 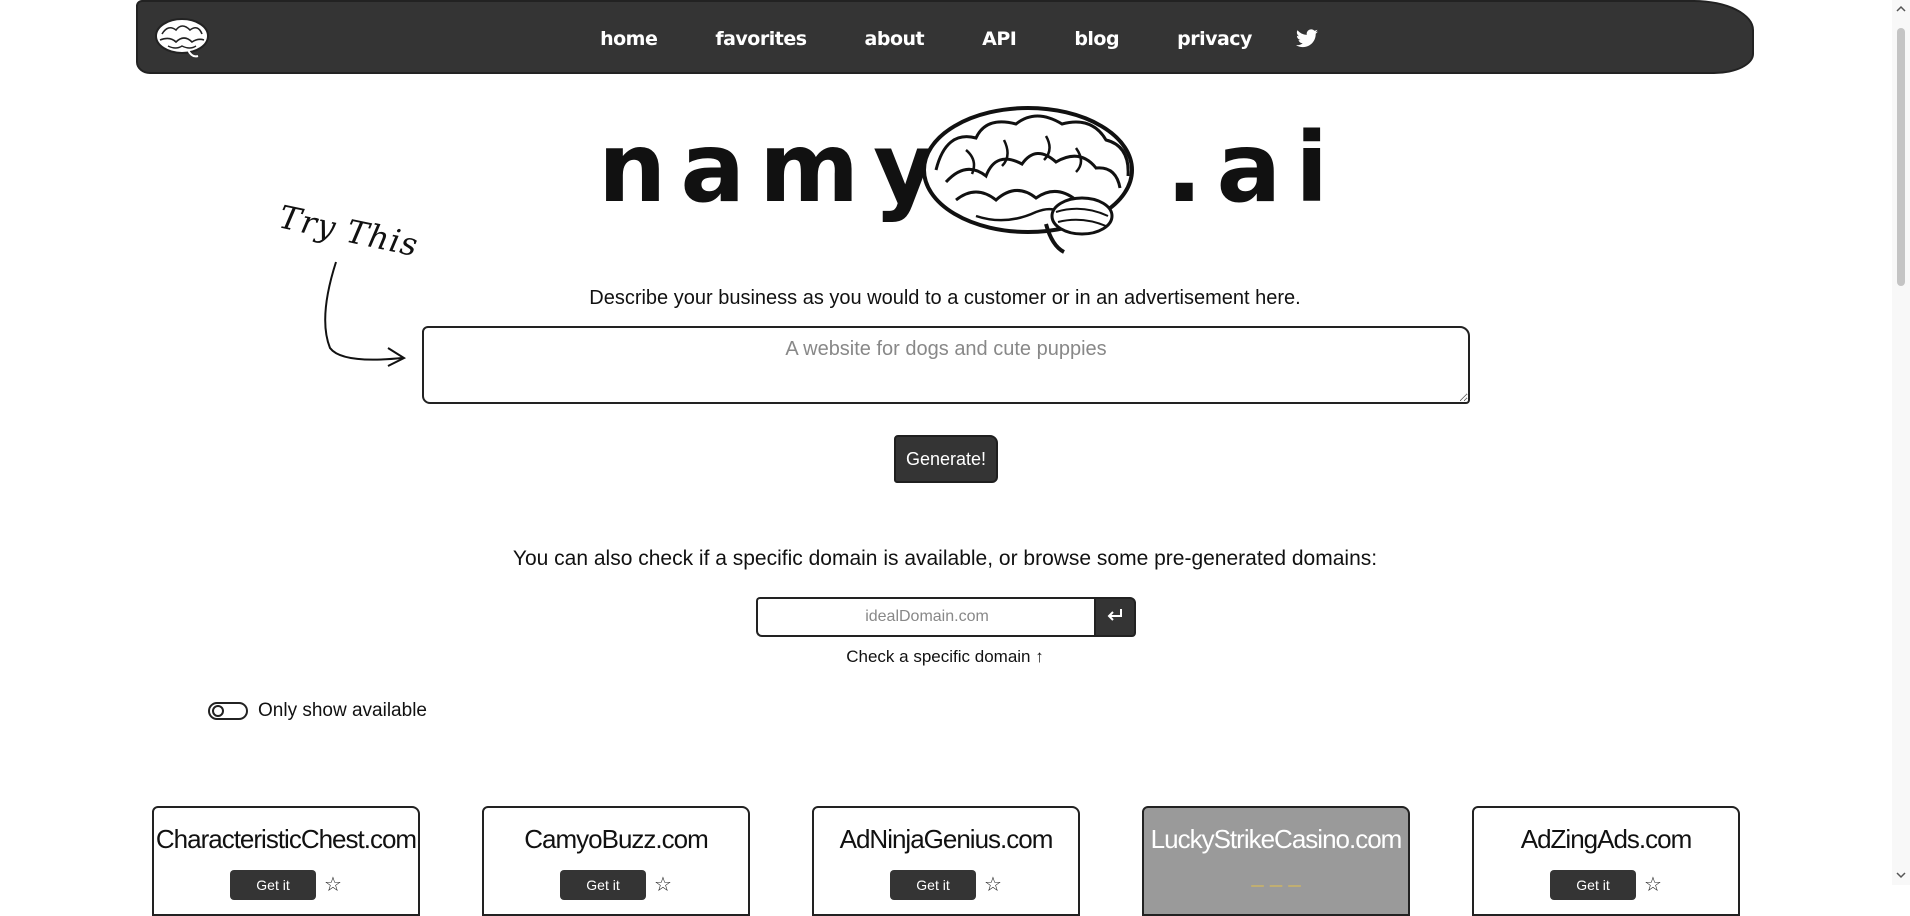 I want to click on generate-button: Generate!, so click(x=946, y=459).